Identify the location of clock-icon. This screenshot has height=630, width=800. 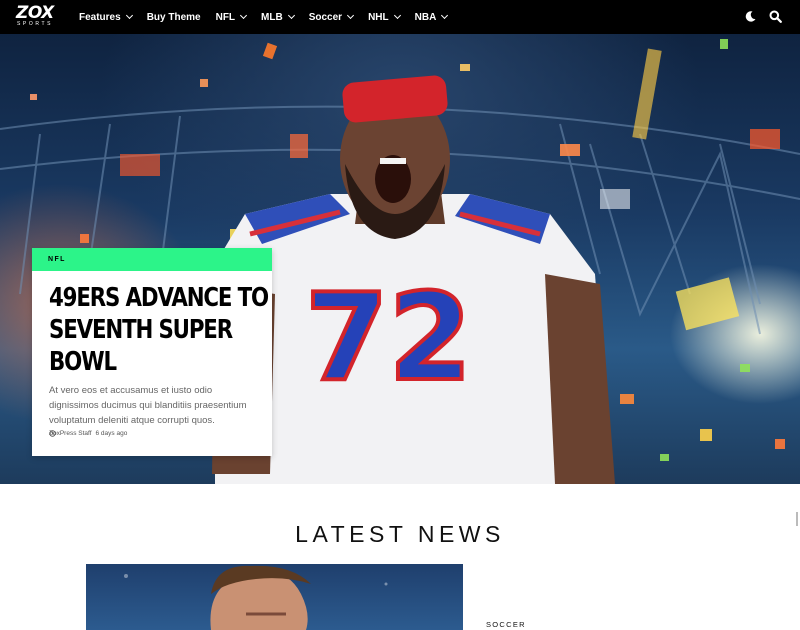
(52, 433).